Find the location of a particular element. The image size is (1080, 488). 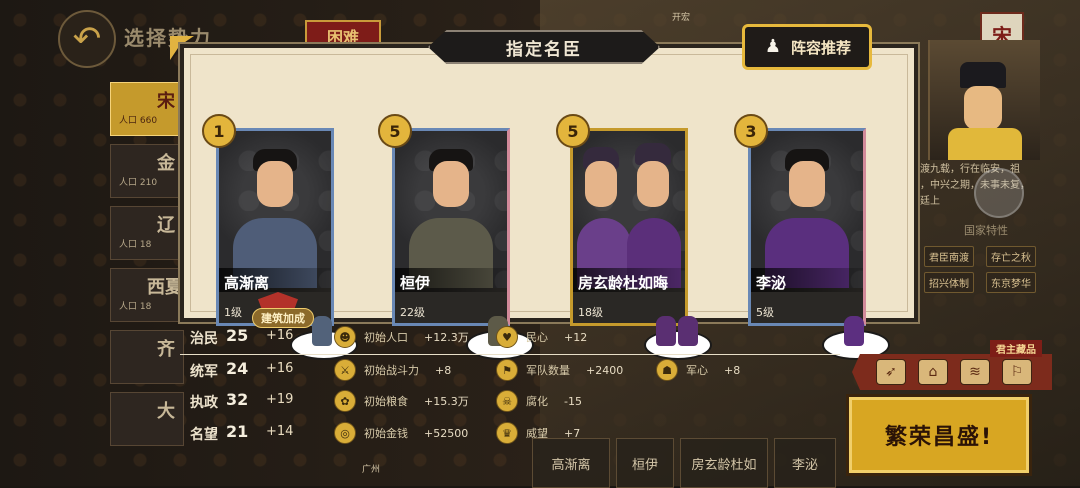

ruler-robe is located at coordinates (985, 144).